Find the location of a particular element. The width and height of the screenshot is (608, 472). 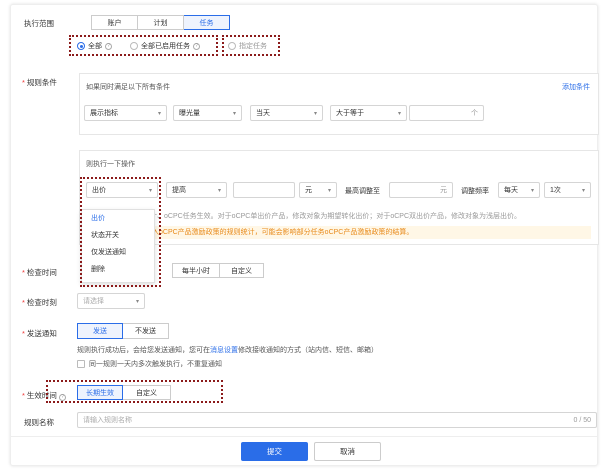

notify-options: 发送 不发送 is located at coordinates (123, 331).